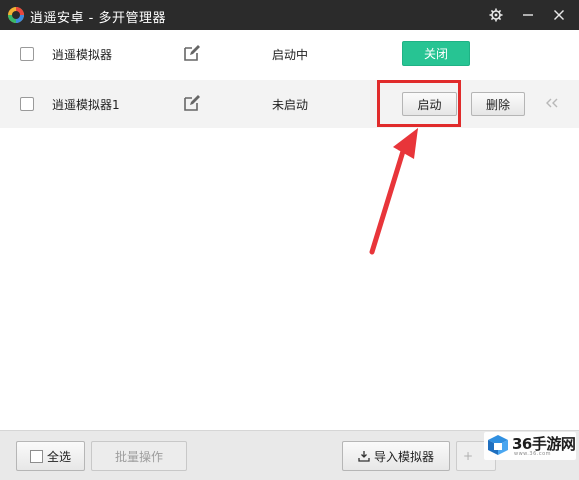  I want to click on watermark-url: www.36.com, so click(533, 454).